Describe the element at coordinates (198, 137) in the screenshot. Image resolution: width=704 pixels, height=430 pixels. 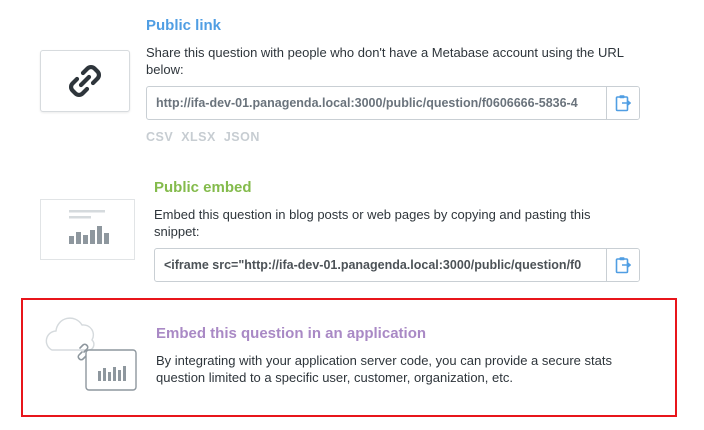
I see `format-xlsx-link: XLSX` at that location.